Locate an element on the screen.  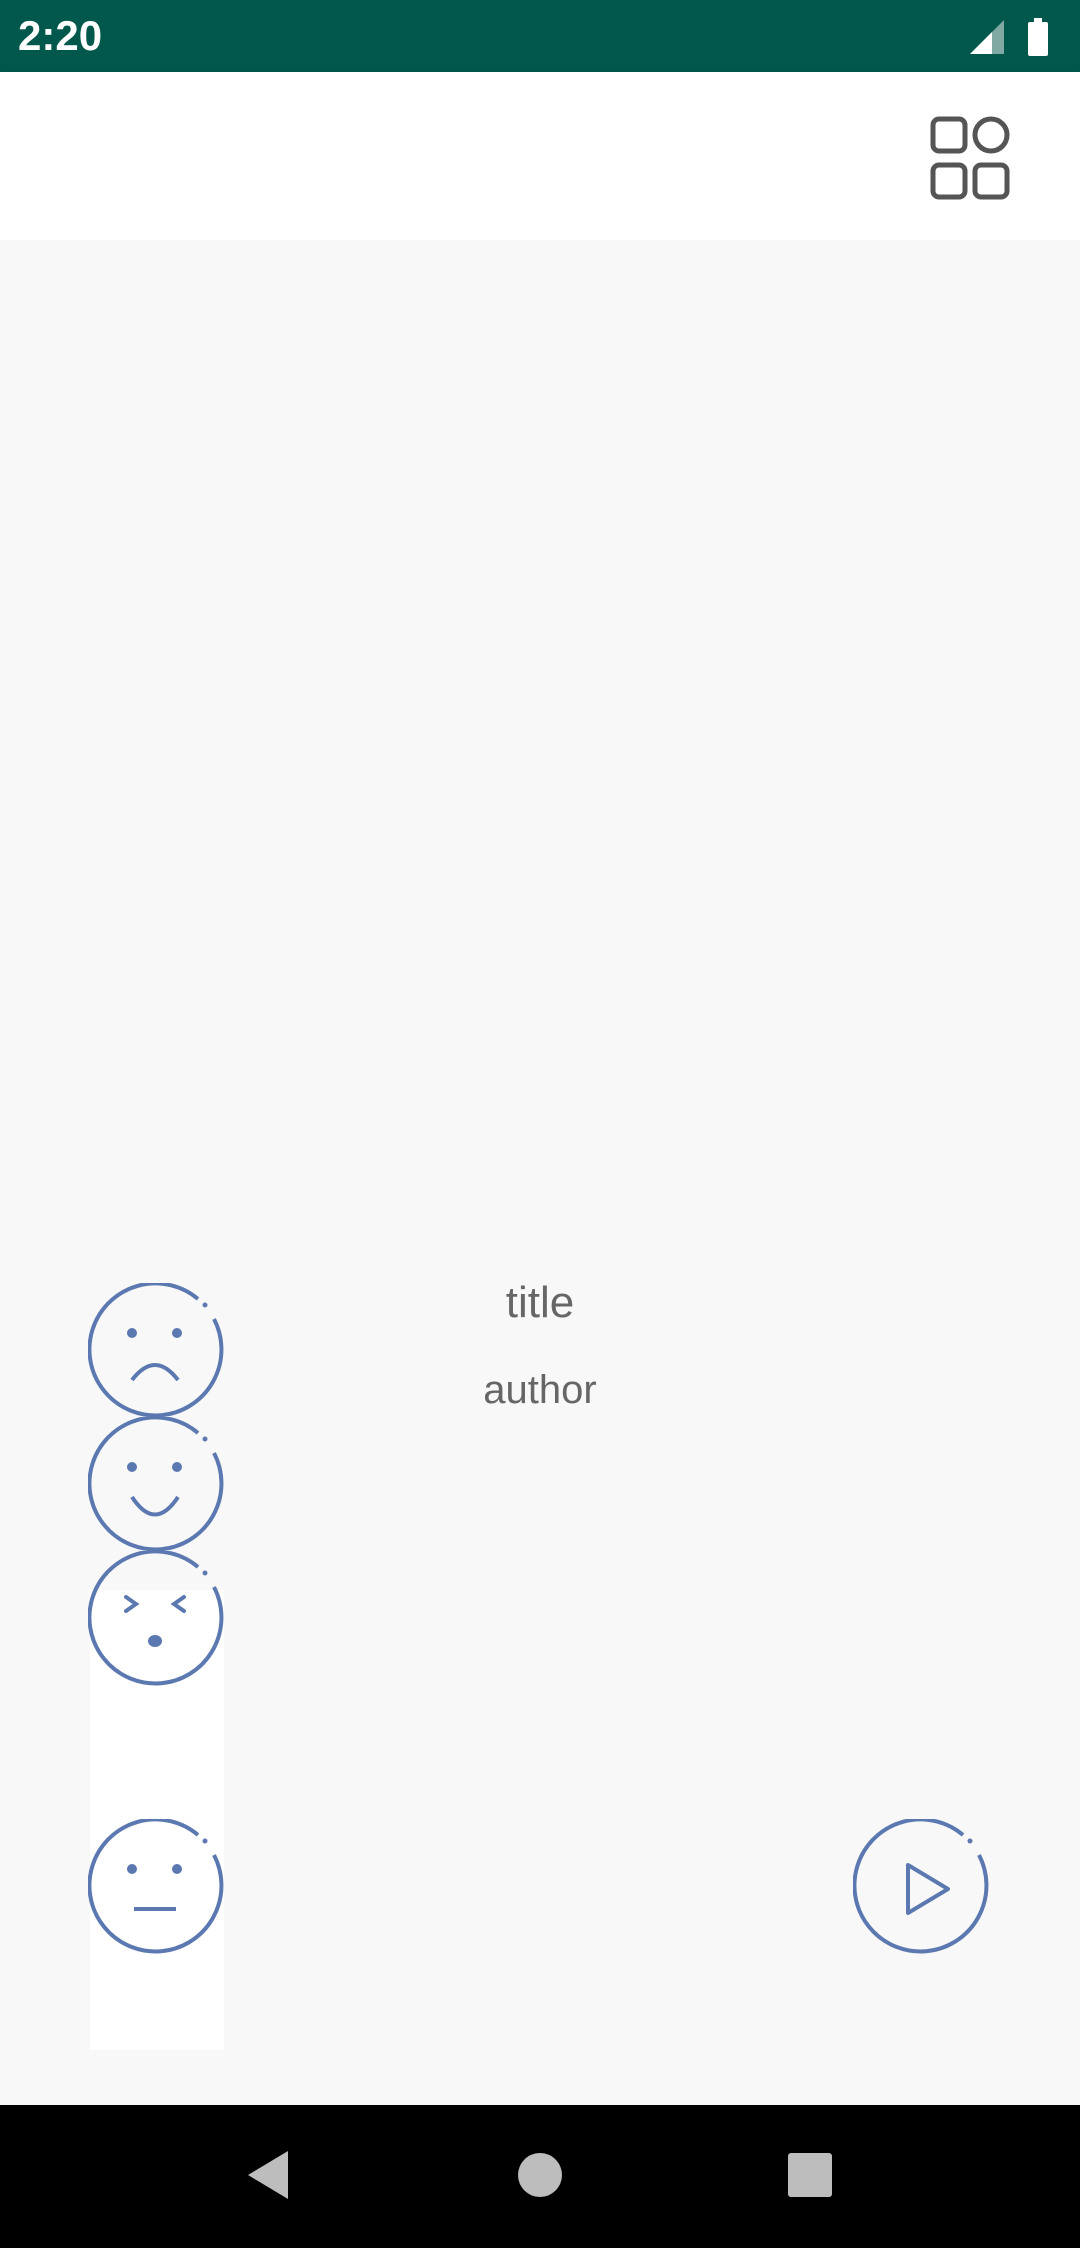
back-icon is located at coordinates (270, 2175).